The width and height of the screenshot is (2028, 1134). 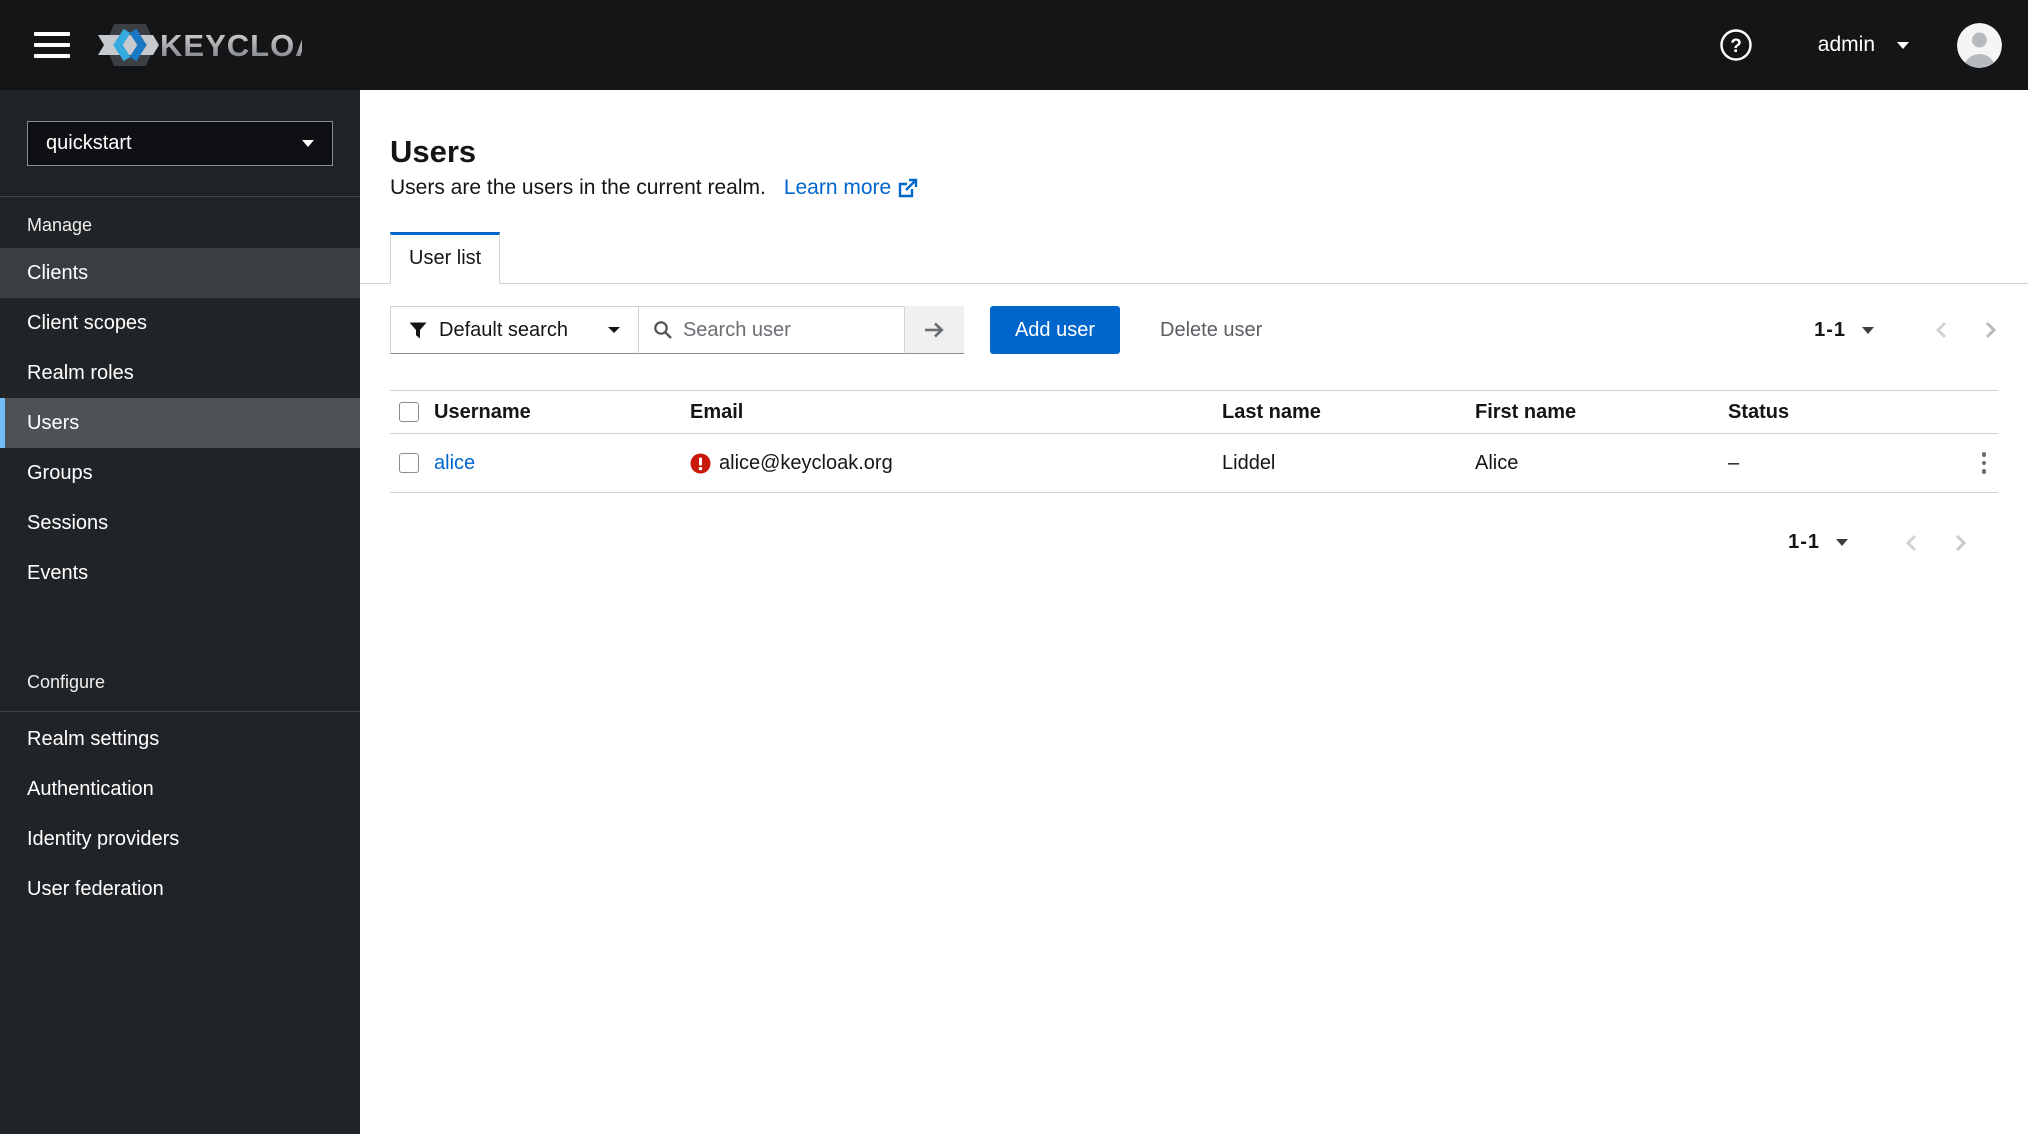 What do you see at coordinates (433, 151) in the screenshot?
I see `page-title: Users` at bounding box center [433, 151].